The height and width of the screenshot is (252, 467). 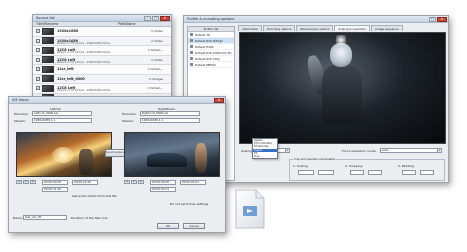 What do you see at coordinates (352, 28) in the screenshot?
I see `tab-scaling-resolution: Scaling & resolution` at bounding box center [352, 28].